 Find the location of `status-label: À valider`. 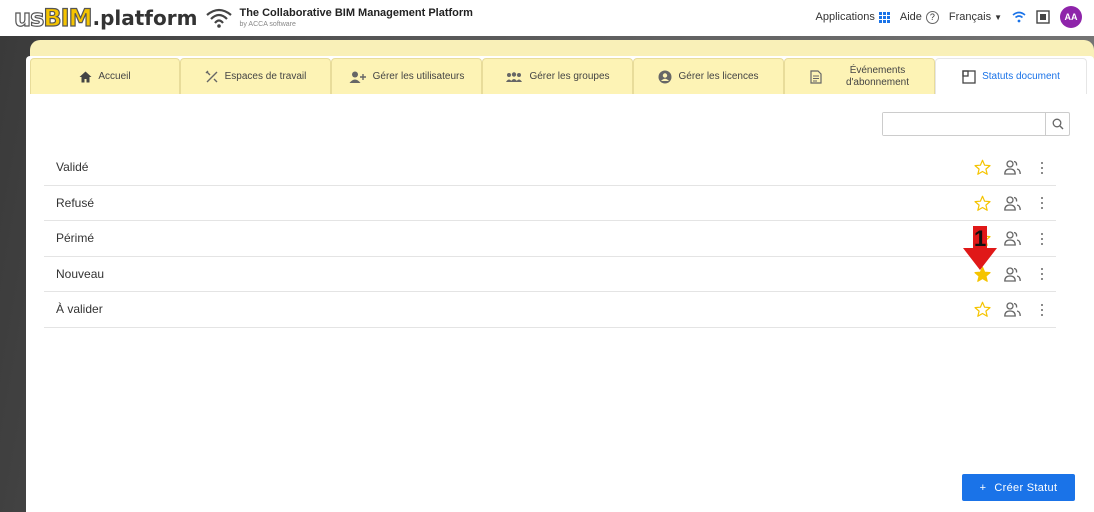

status-label: À valider is located at coordinates (79, 309).